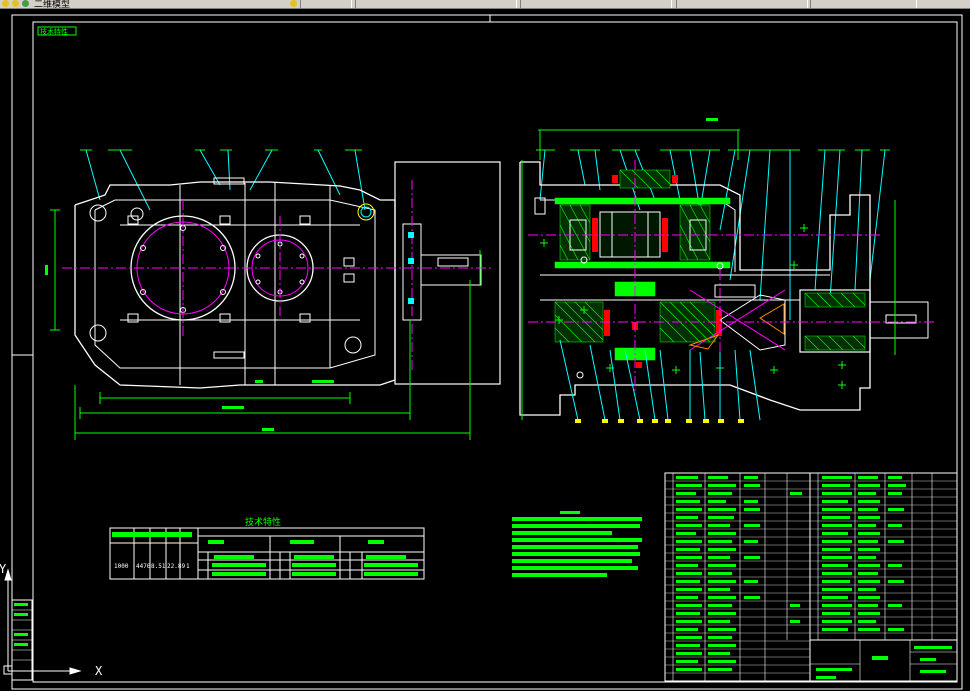  Describe the element at coordinates (326, 4) in the screenshot. I see `toolbar-dropdown-layer` at that location.